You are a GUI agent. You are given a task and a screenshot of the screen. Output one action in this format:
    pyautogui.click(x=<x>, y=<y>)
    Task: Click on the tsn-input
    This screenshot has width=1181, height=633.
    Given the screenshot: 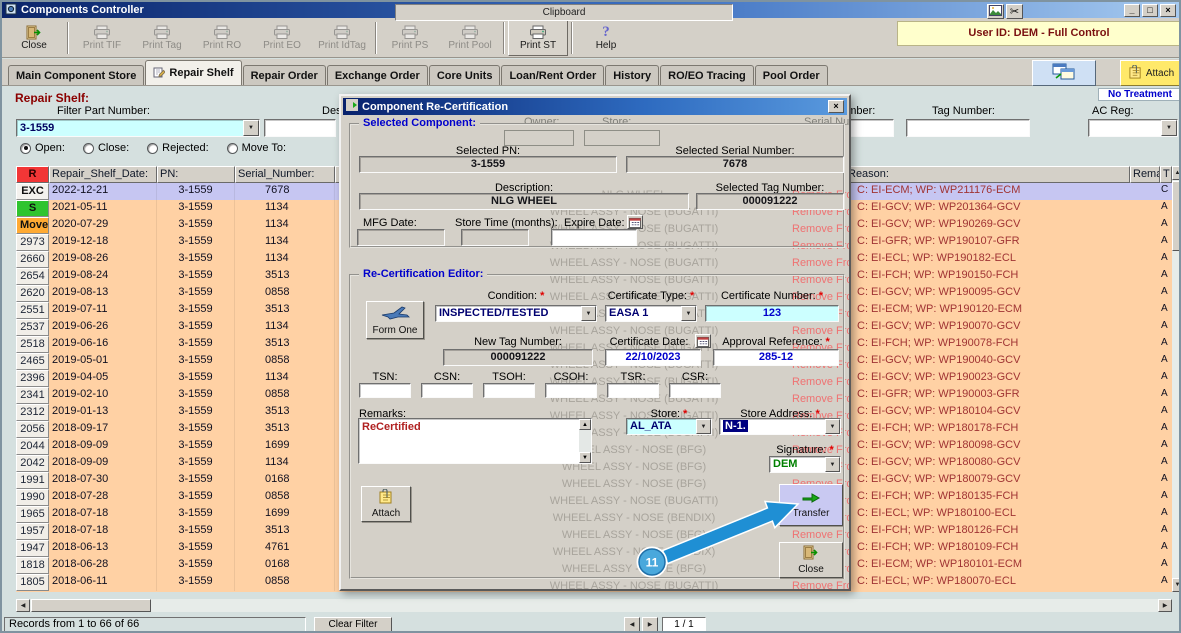 What is the action you would take?
    pyautogui.click(x=385, y=390)
    